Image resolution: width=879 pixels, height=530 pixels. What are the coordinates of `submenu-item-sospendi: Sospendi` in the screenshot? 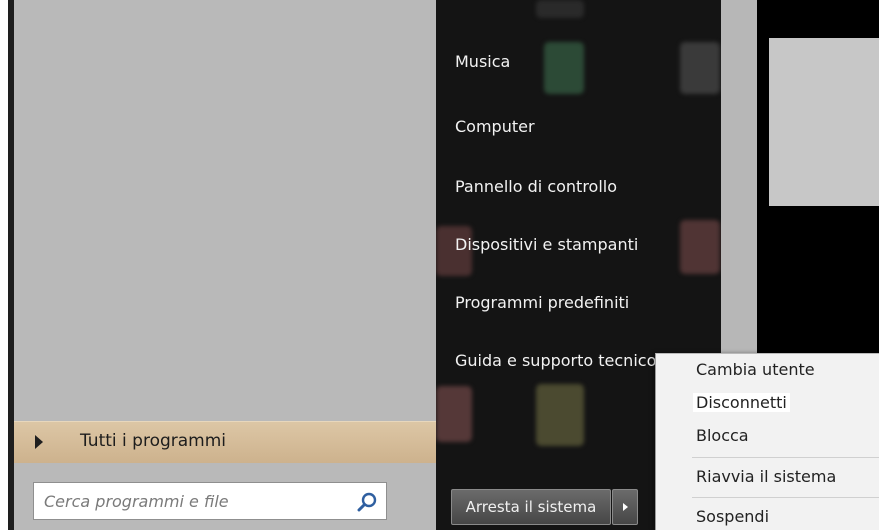 It's located at (732, 516).